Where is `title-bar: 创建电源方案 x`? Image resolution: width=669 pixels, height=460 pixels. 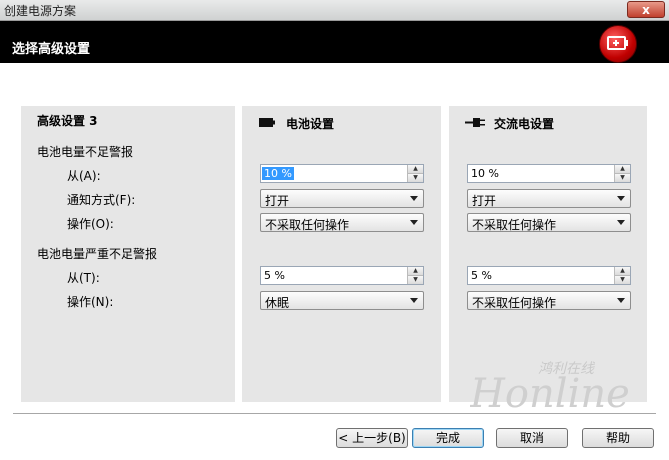
title-bar: 创建电源方案 x is located at coordinates (334, 10).